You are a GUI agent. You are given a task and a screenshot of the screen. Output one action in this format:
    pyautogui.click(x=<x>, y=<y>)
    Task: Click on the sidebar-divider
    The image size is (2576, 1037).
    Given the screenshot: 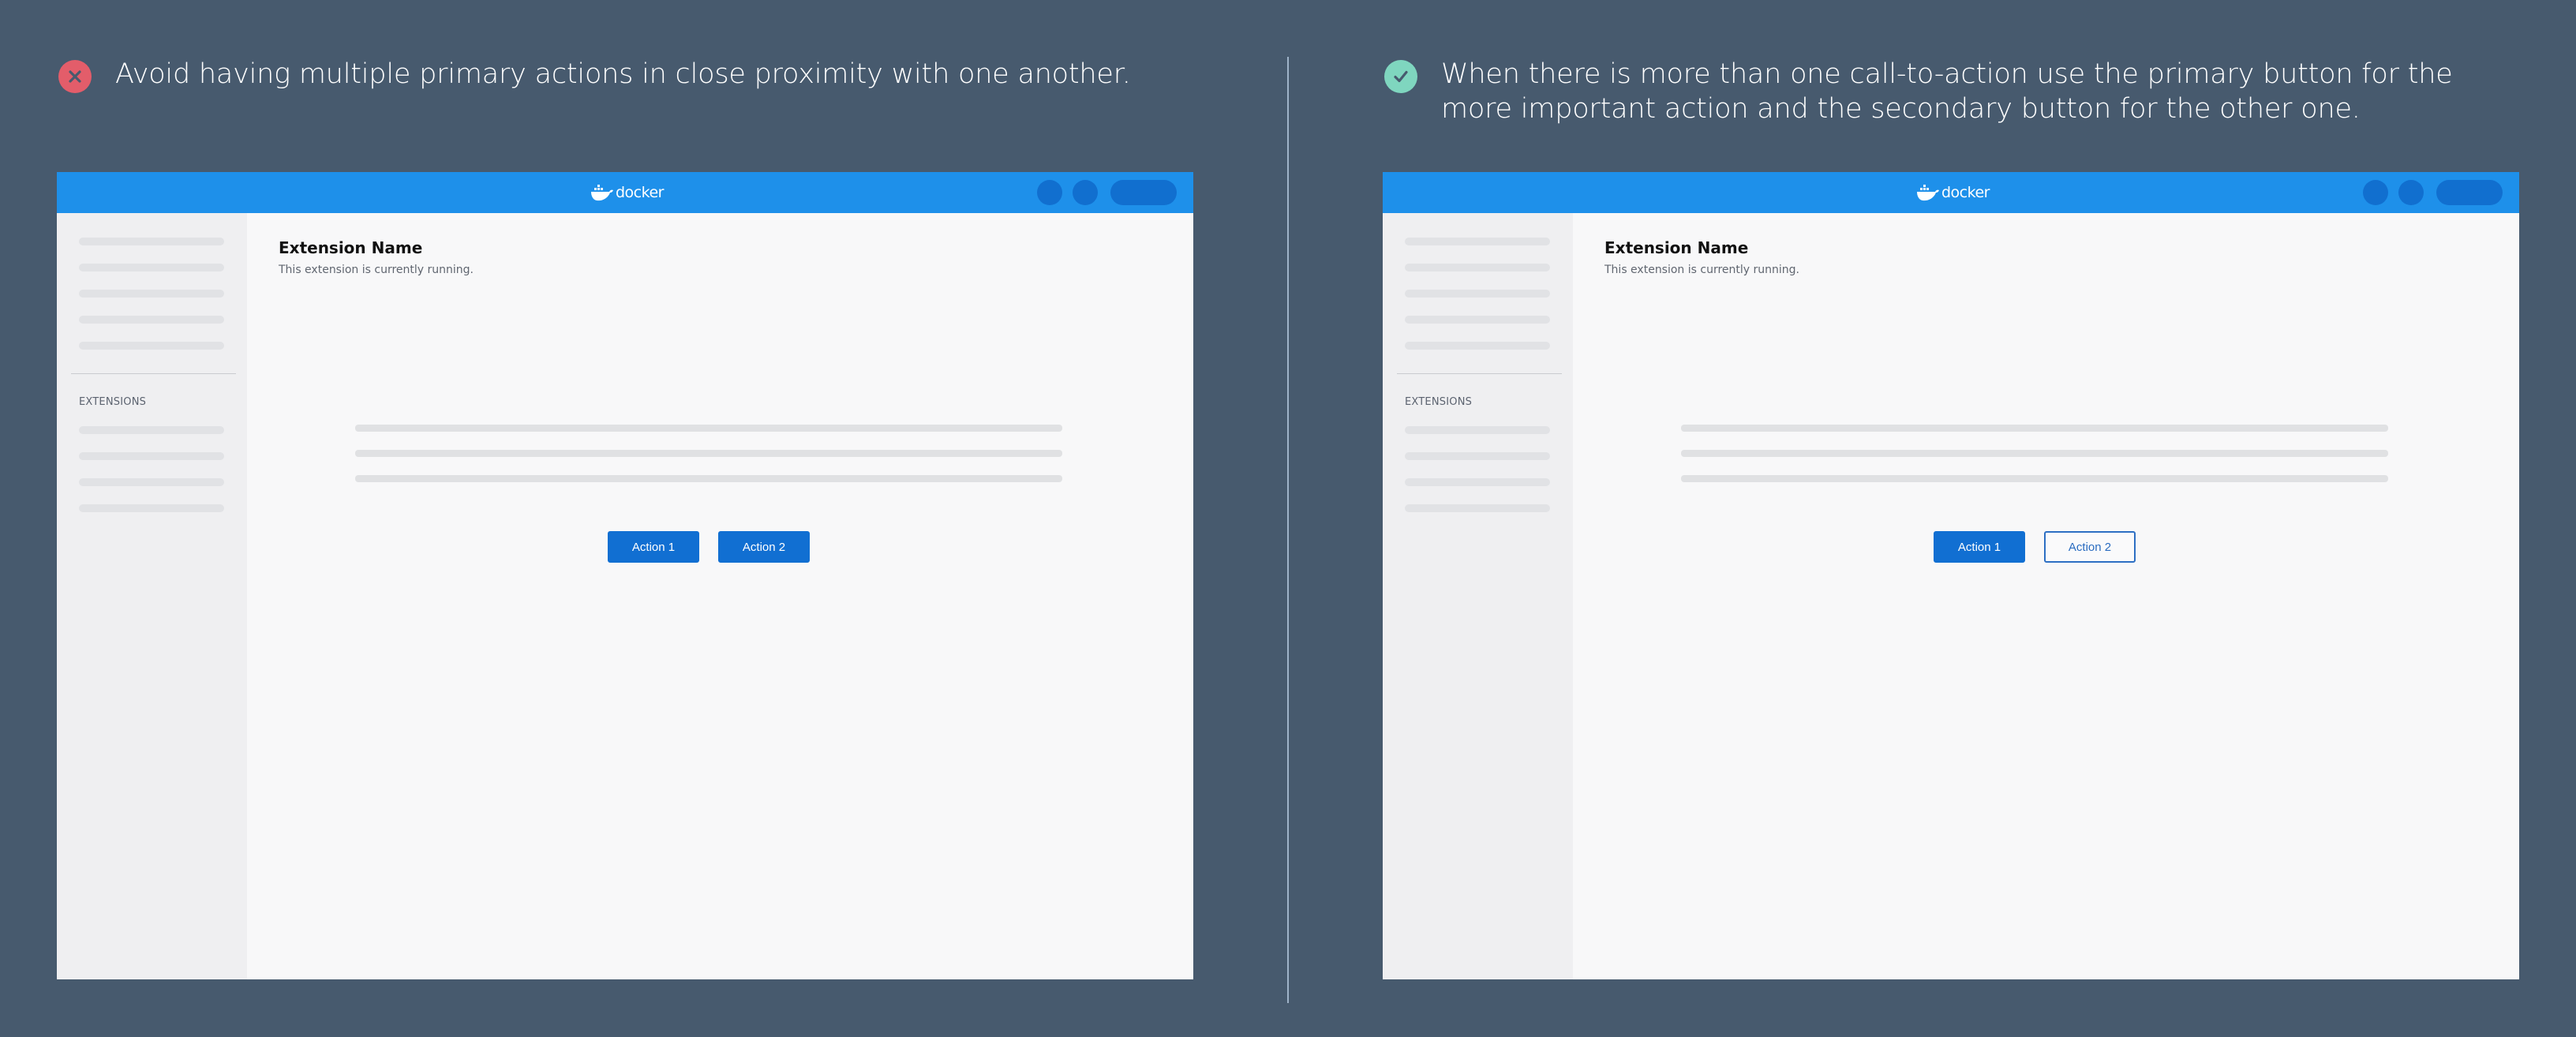 What is the action you would take?
    pyautogui.click(x=1479, y=373)
    